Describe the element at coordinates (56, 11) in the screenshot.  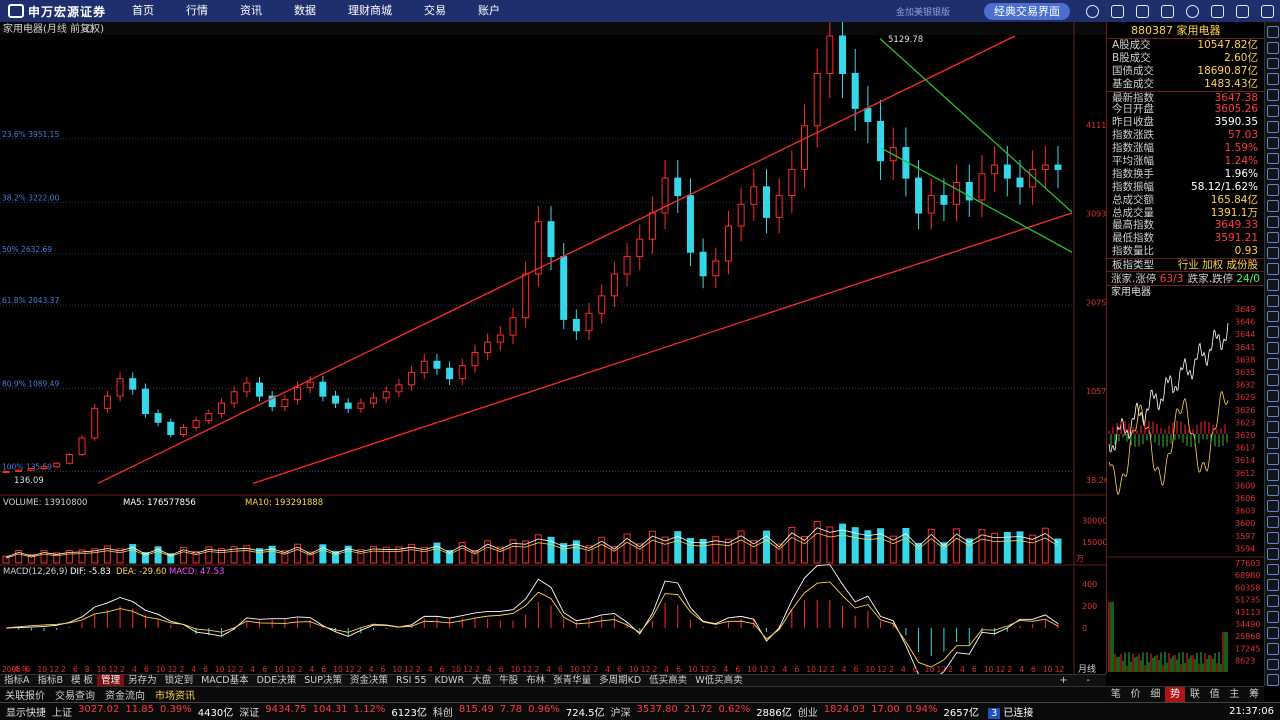
I see `broker-logo: 申万宏源证券` at that location.